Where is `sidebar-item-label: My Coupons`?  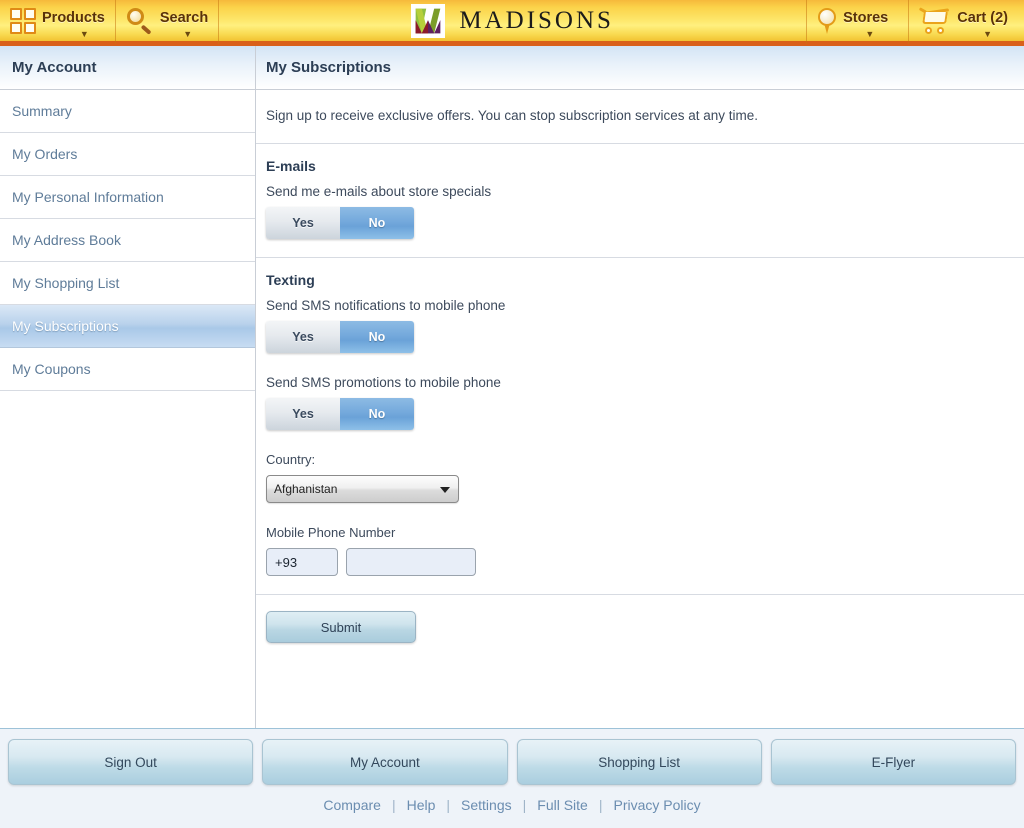
sidebar-item-label: My Coupons is located at coordinates (51, 369).